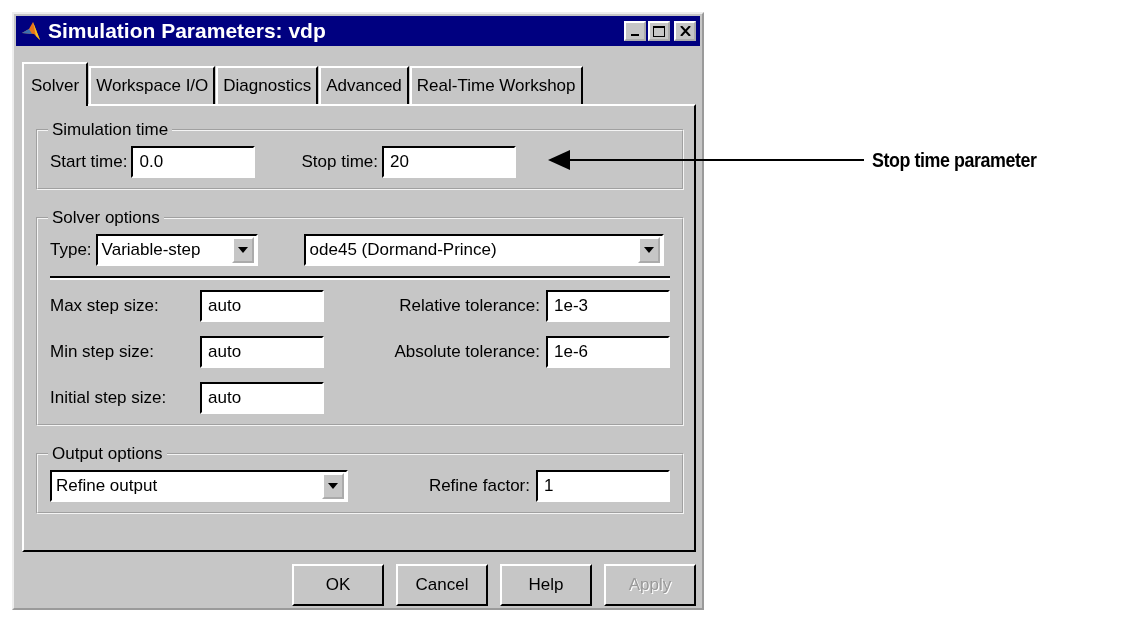 Image resolution: width=1125 pixels, height=617 pixels. Describe the element at coordinates (469, 306) in the screenshot. I see `field-label: Relative tolerance:` at that location.